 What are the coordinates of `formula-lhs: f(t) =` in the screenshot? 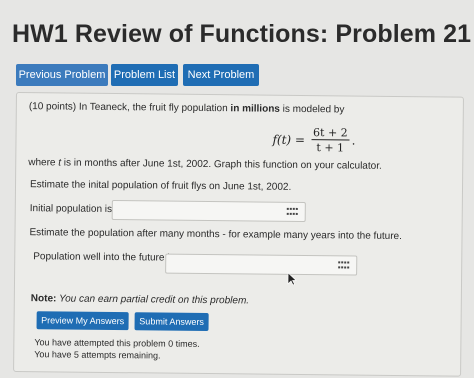 It's located at (289, 140).